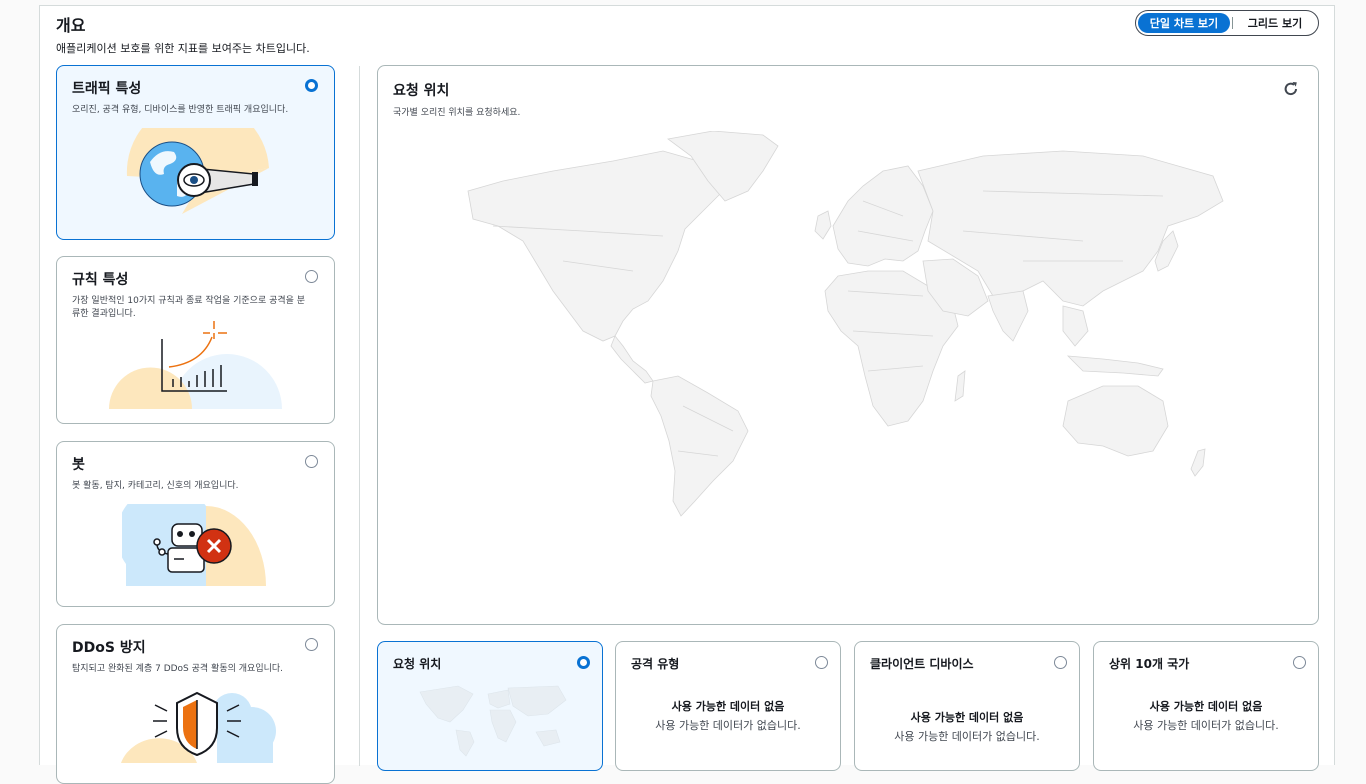 This screenshot has width=1366, height=784. I want to click on grid-view-button: 그리드 보기, so click(1275, 23).